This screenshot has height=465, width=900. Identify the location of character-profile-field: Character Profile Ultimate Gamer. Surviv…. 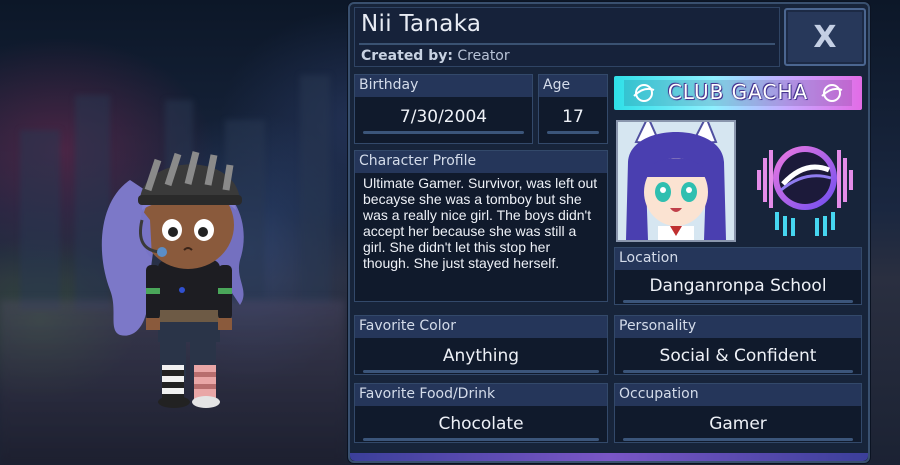
(481, 226).